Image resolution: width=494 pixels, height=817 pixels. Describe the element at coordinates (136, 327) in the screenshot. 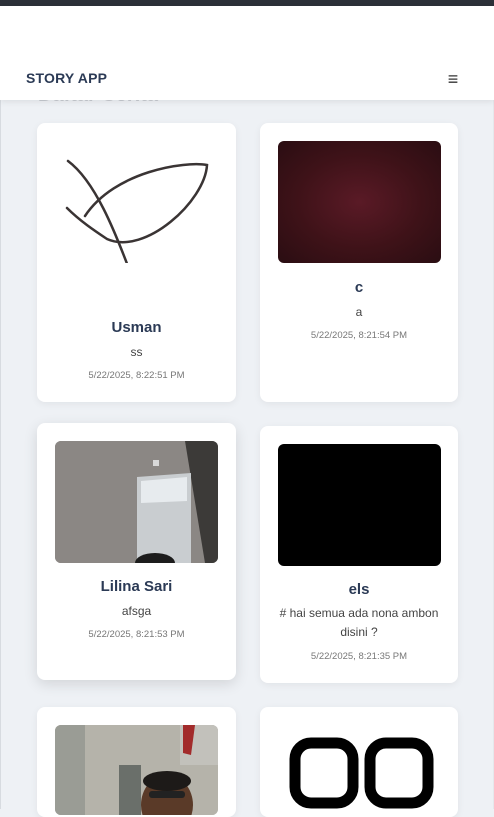

I see `story-name: Usman` at that location.